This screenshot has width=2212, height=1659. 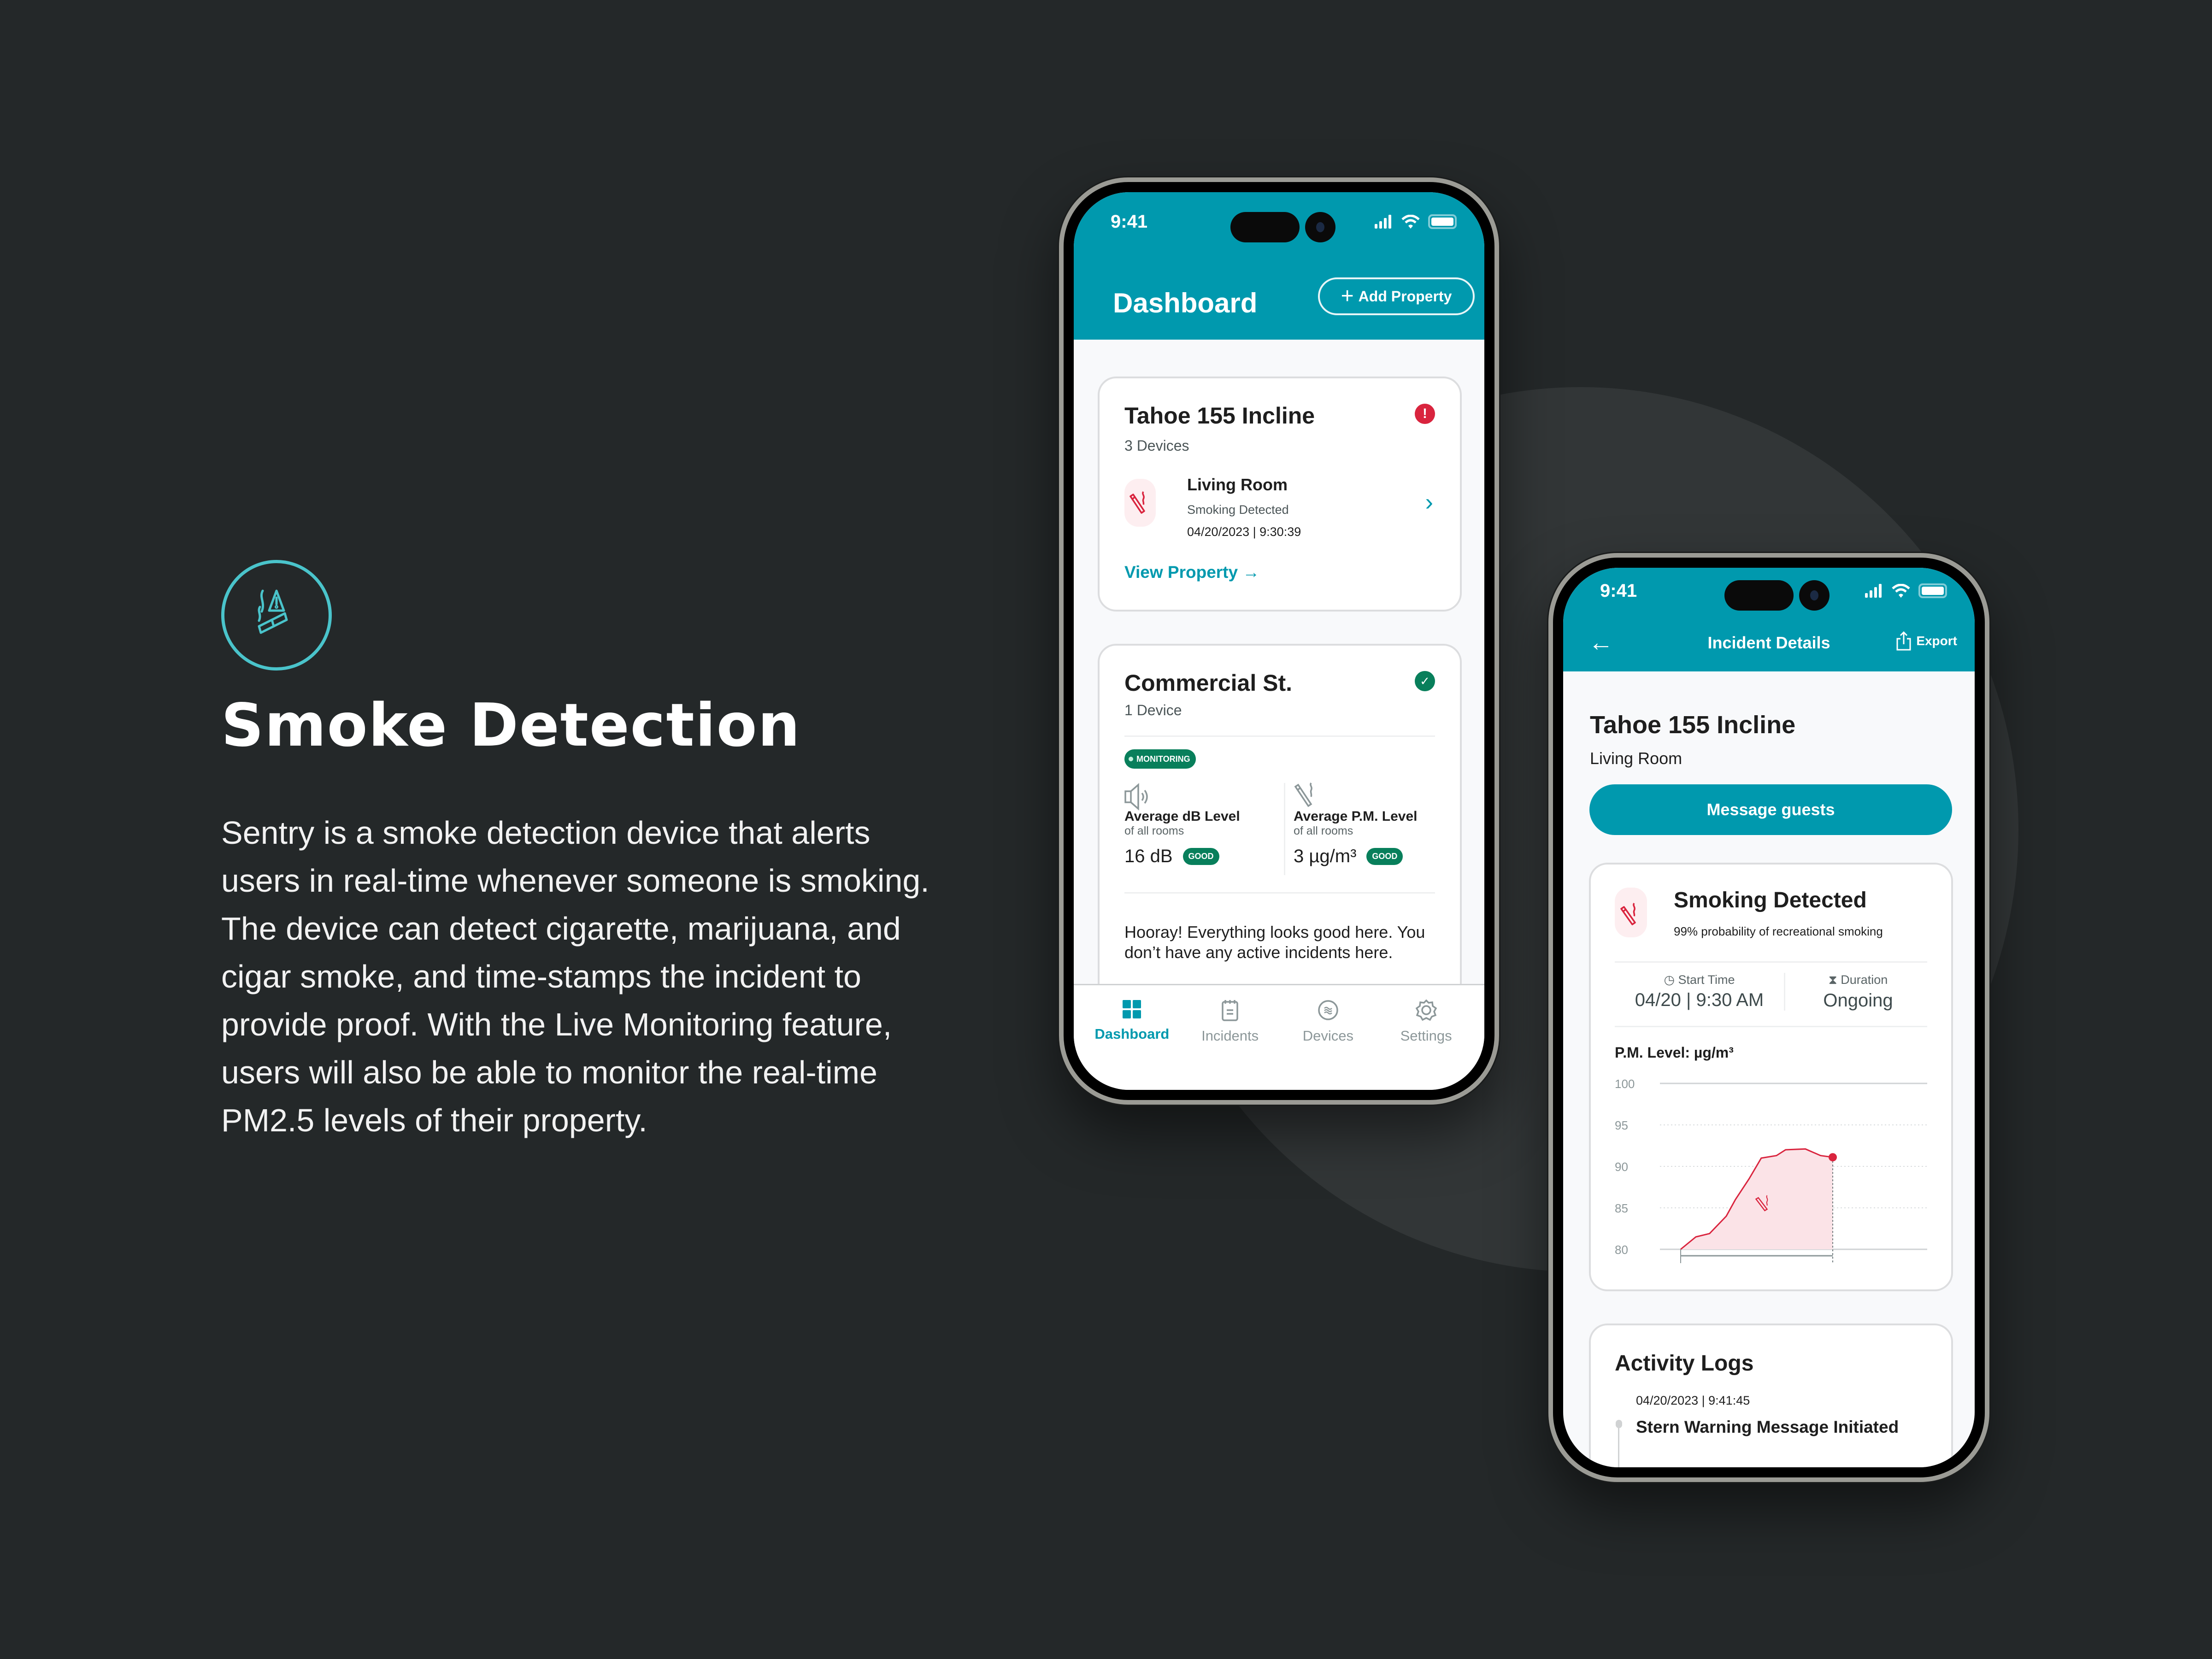 What do you see at coordinates (1621, 1125) in the screenshot?
I see `y-tick-label: 95` at bounding box center [1621, 1125].